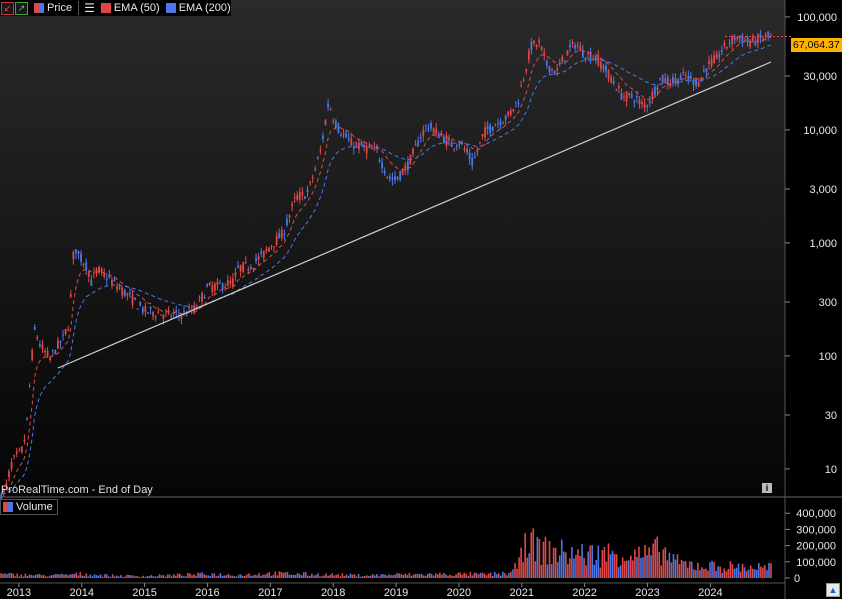  Describe the element at coordinates (89, 8) in the screenshot. I see `menu-lines-icon: ☰` at that location.